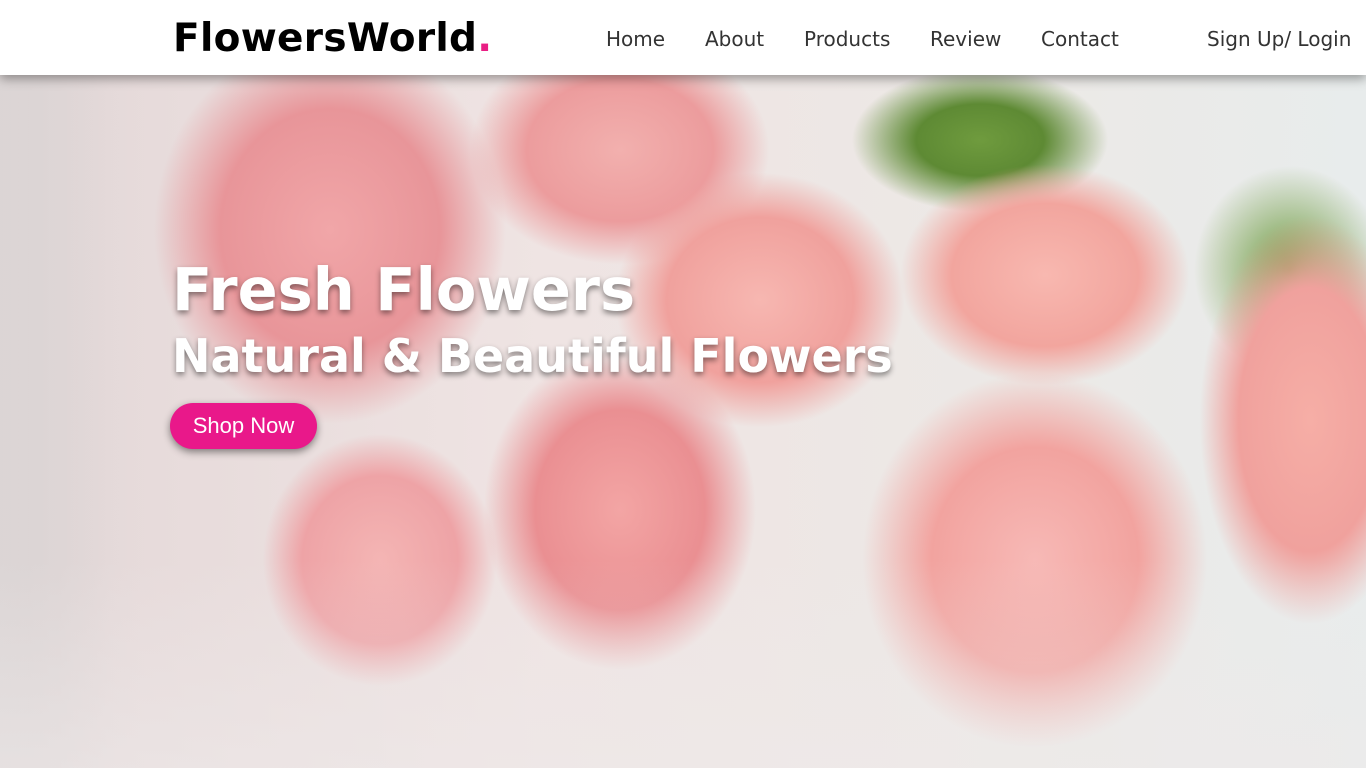 The width and height of the screenshot is (1366, 768). I want to click on nav-link-products: Products, so click(847, 39).